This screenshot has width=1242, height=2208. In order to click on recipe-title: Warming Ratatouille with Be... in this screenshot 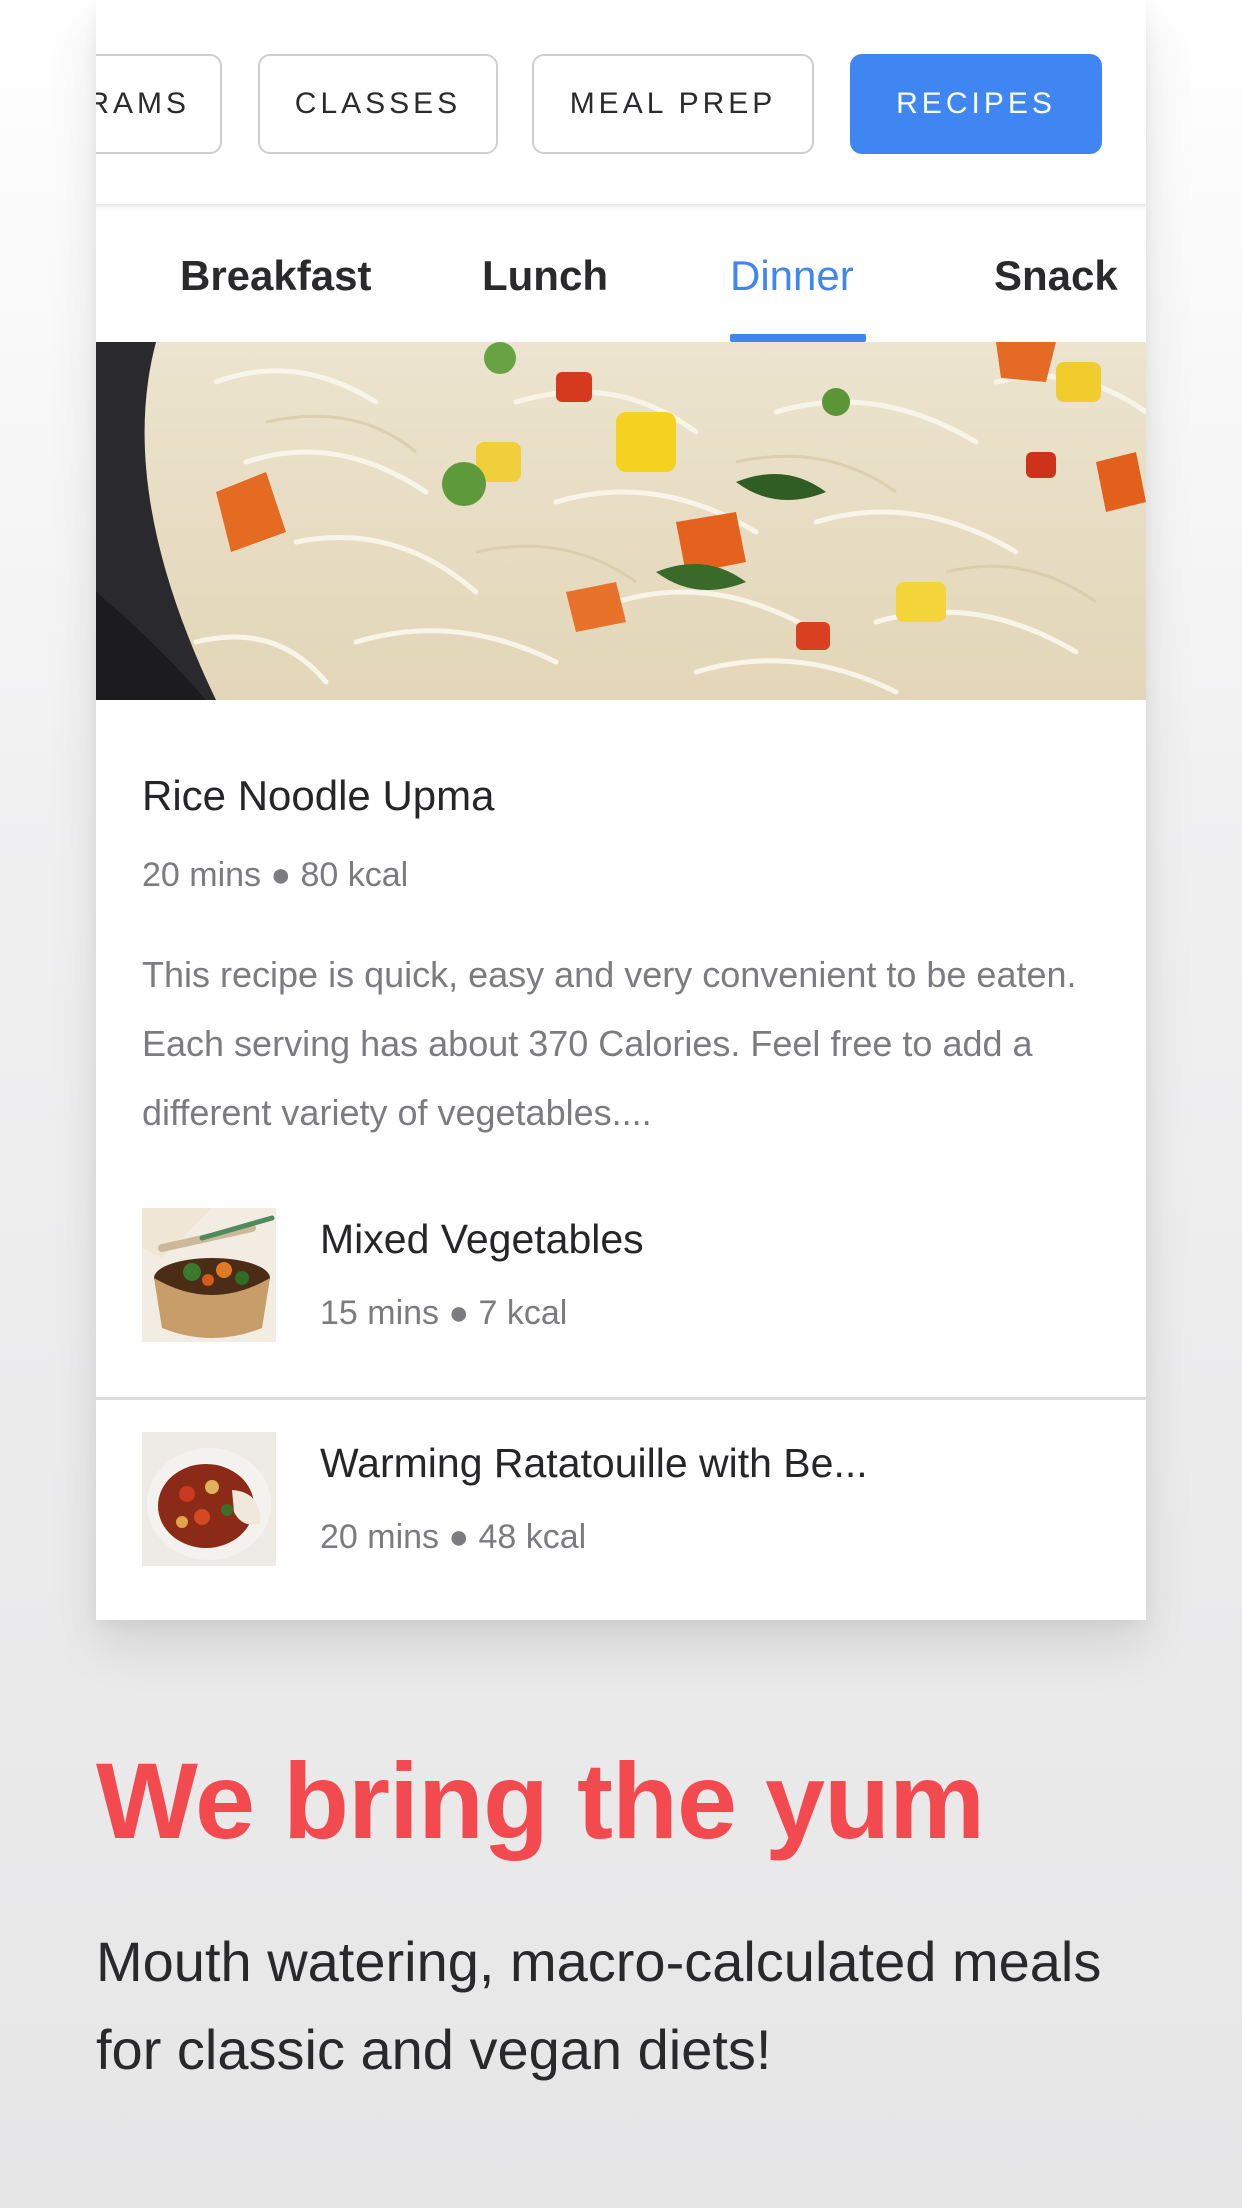, I will do `click(594, 1463)`.